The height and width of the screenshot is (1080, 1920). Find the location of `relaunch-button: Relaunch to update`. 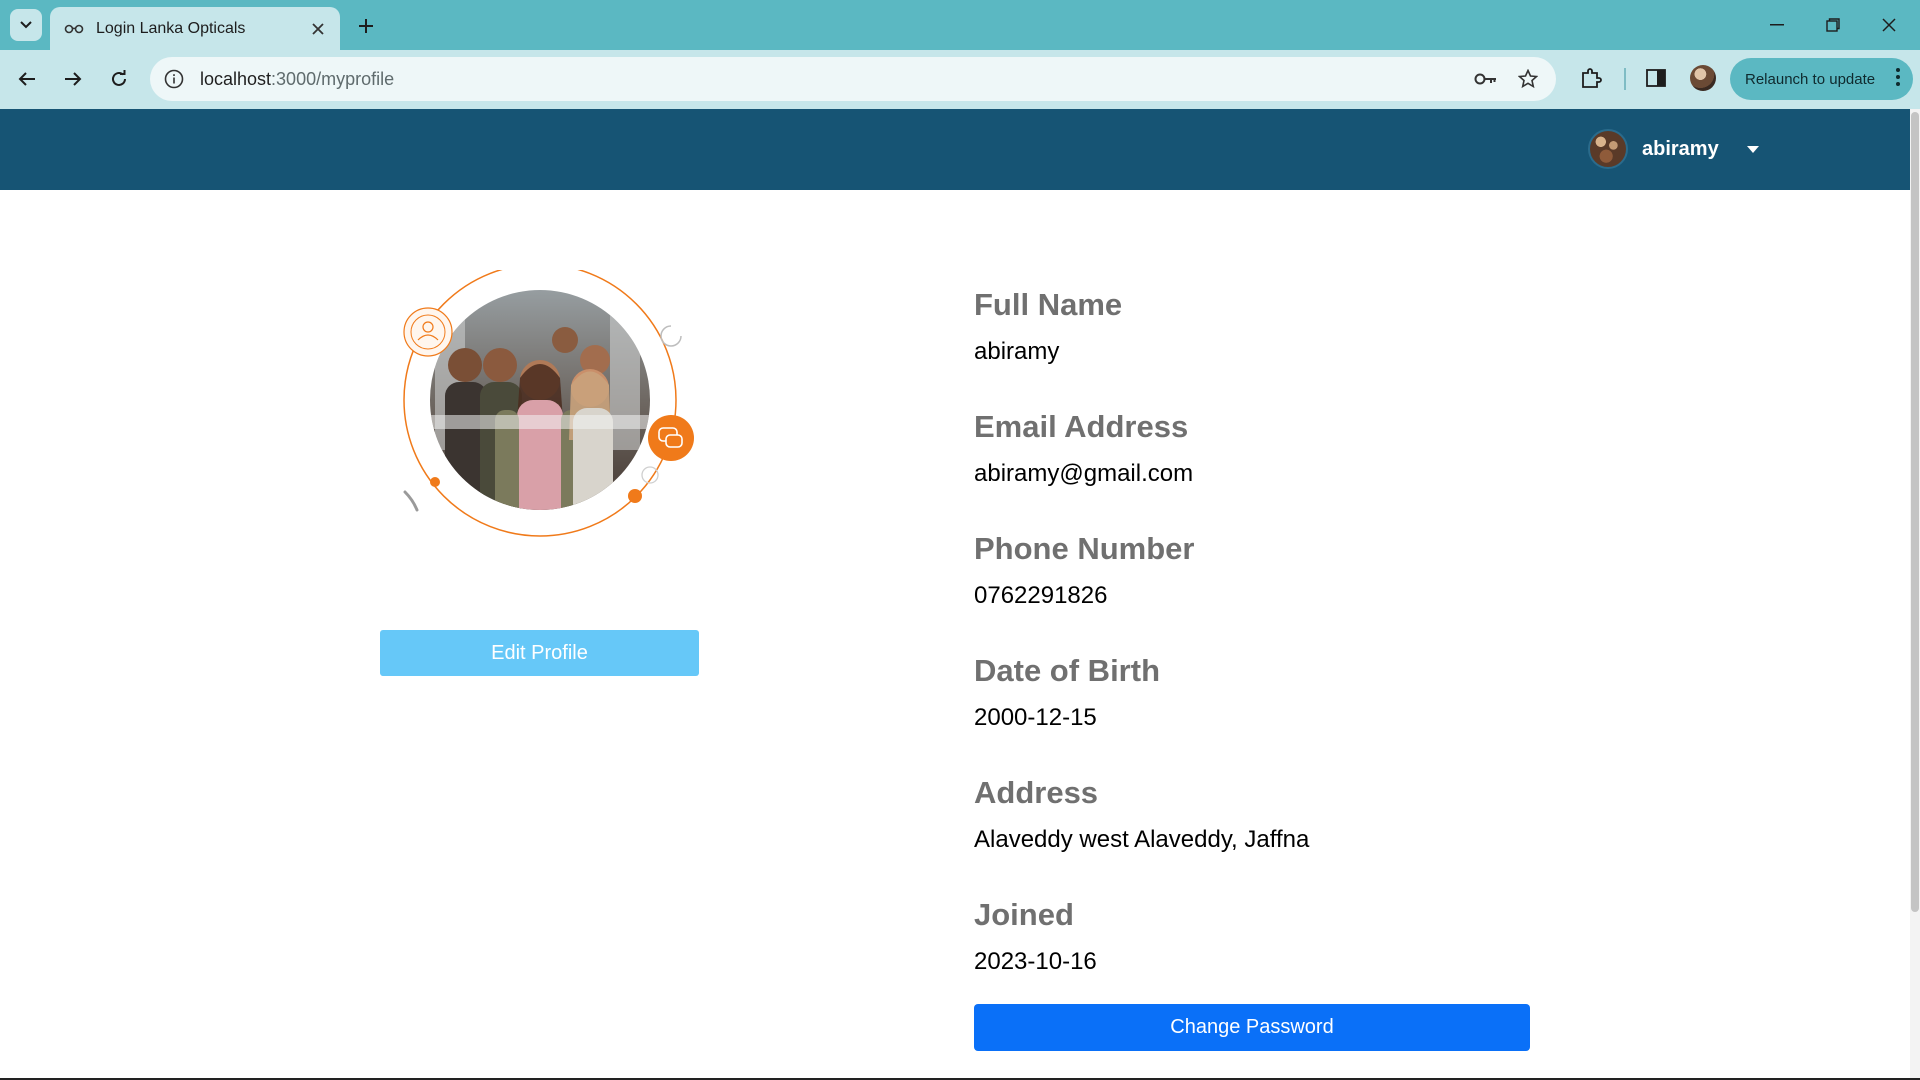

relaunch-button: Relaunch to update is located at coordinates (1821, 79).